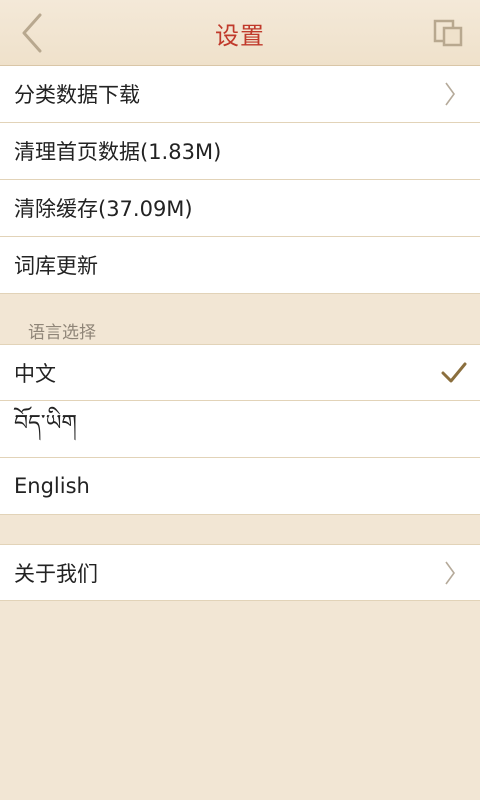  What do you see at coordinates (52, 486) in the screenshot?
I see `language-option-label: English` at bounding box center [52, 486].